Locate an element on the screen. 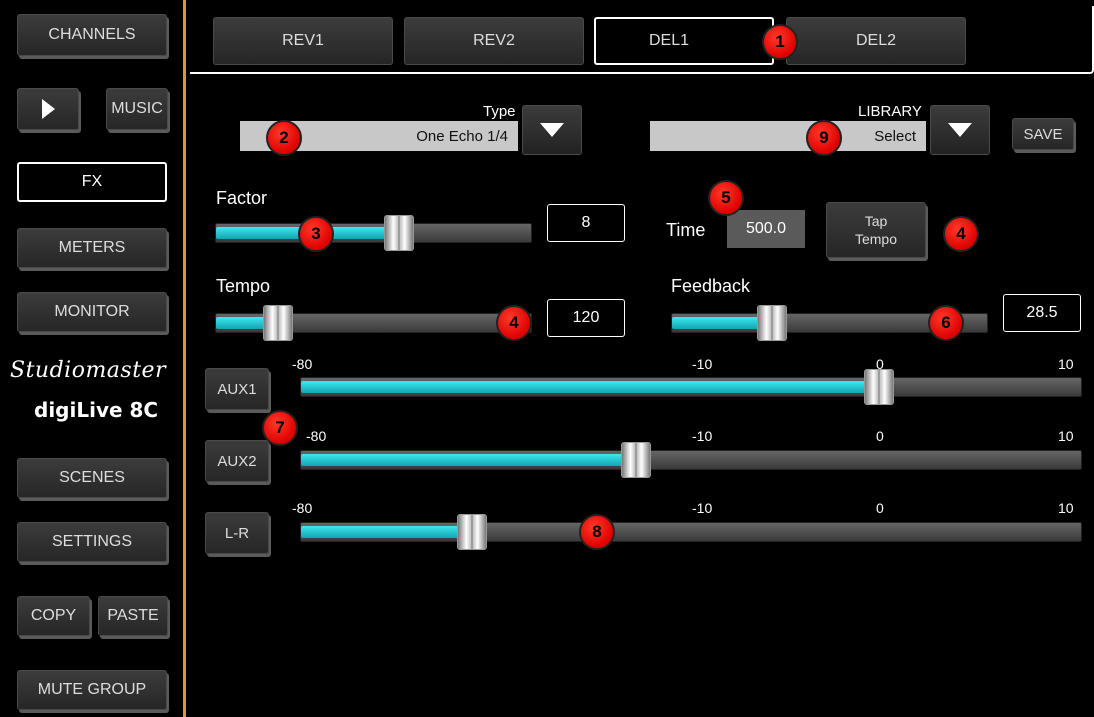 The image size is (1094, 717). annotation-badge-4a: 4 is located at coordinates (961, 234).